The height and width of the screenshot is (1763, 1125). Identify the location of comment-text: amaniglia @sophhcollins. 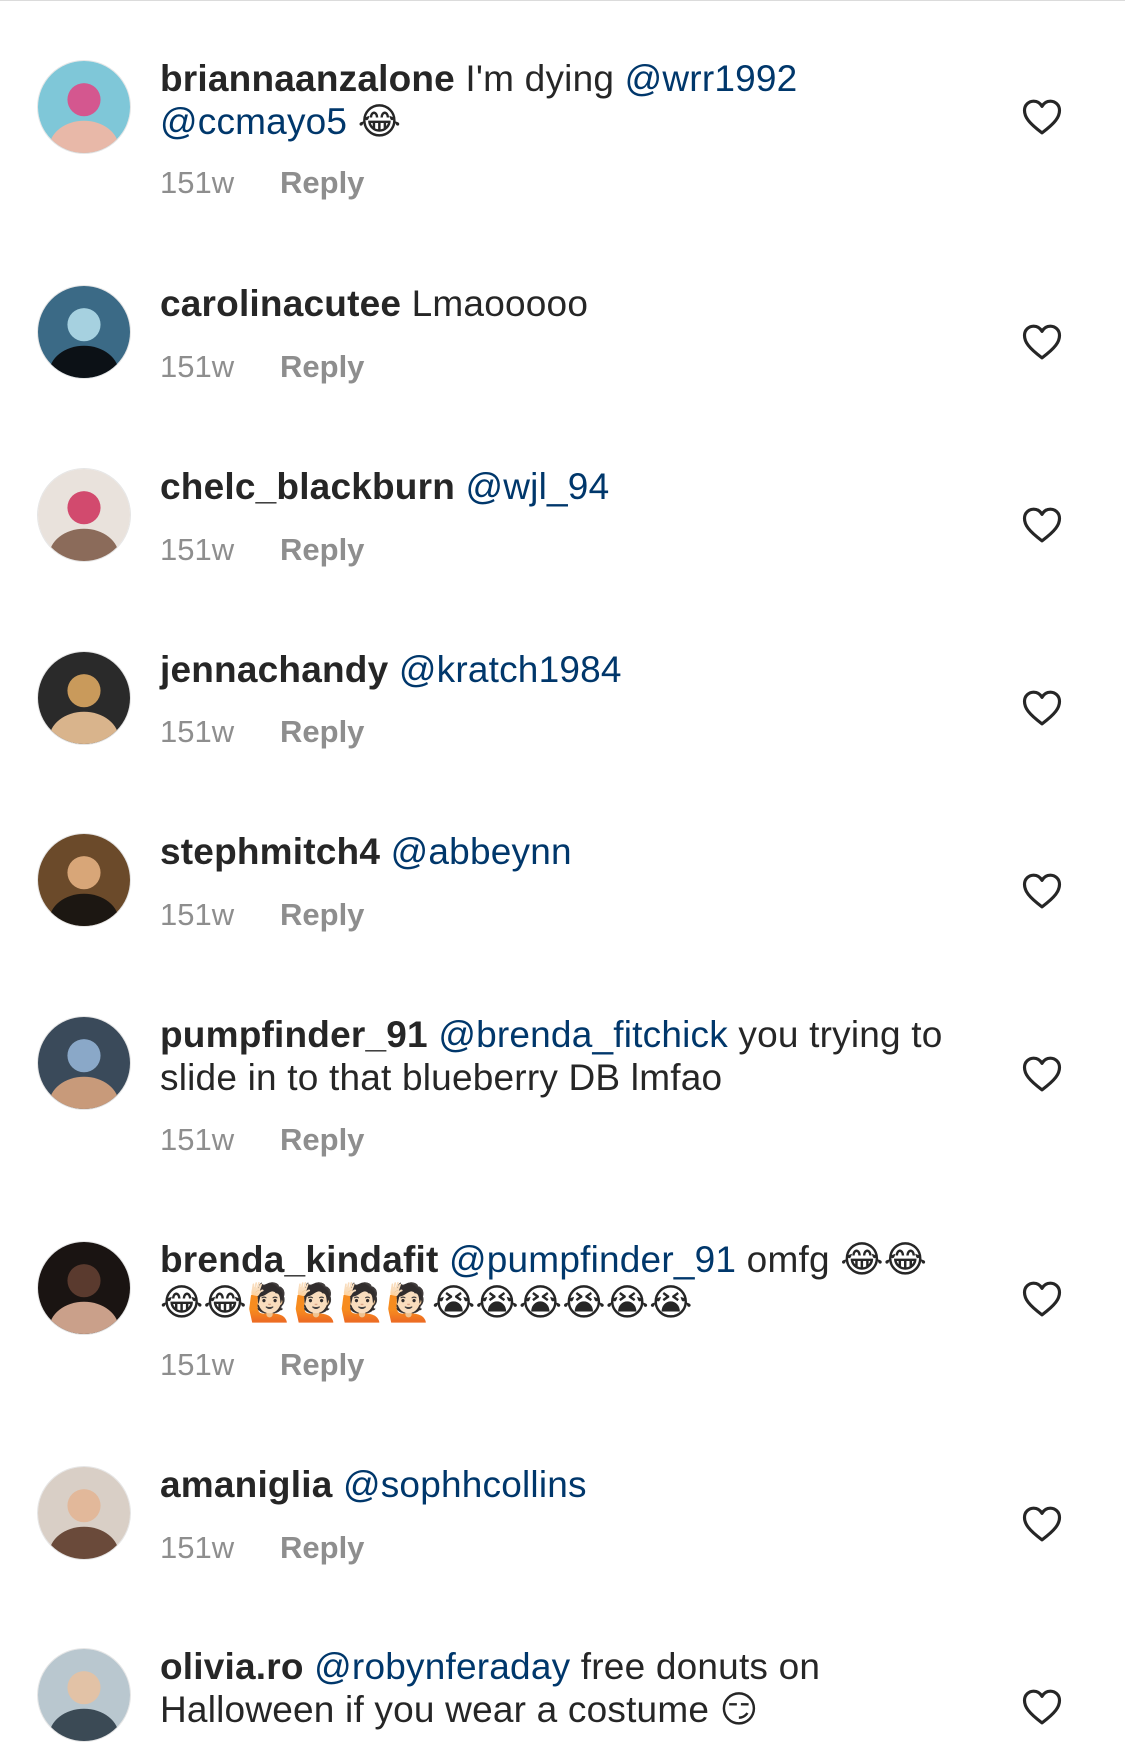
(560, 1484).